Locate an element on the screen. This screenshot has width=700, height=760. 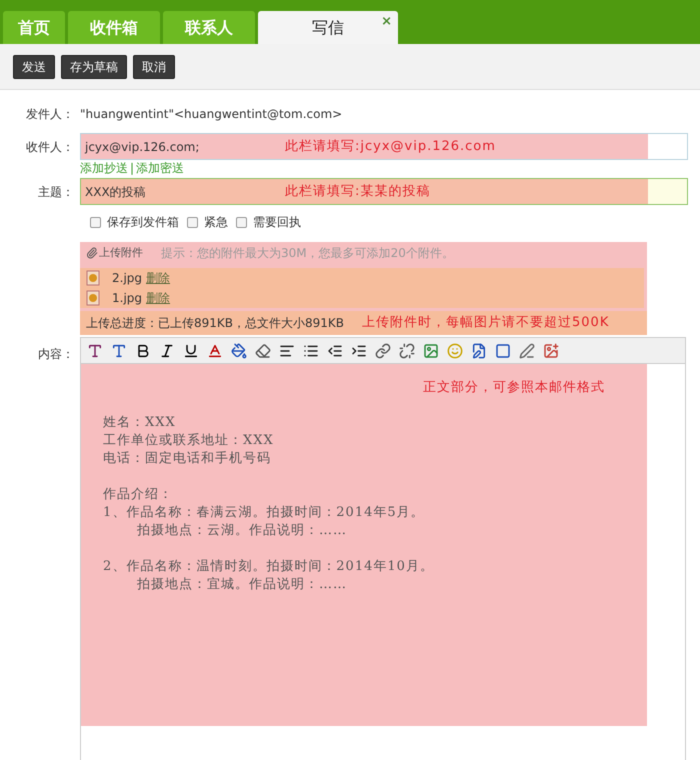
toolbar-button: 存为草稿 is located at coordinates (94, 66).